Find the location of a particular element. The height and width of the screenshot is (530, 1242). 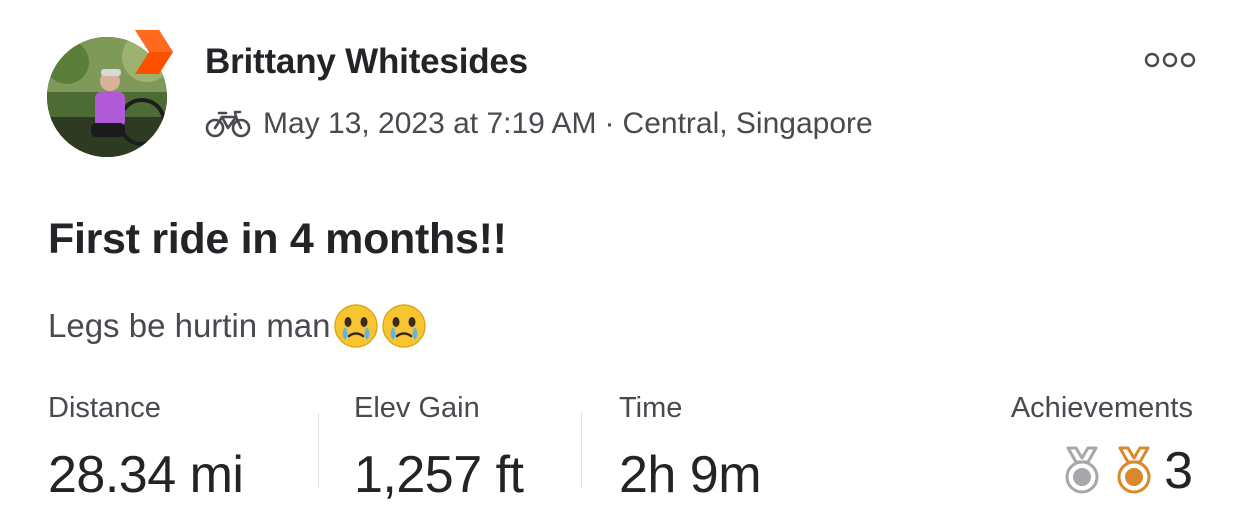

activity-datetime: May 13, 2023 at 7:19 AM is located at coordinates (430, 124).